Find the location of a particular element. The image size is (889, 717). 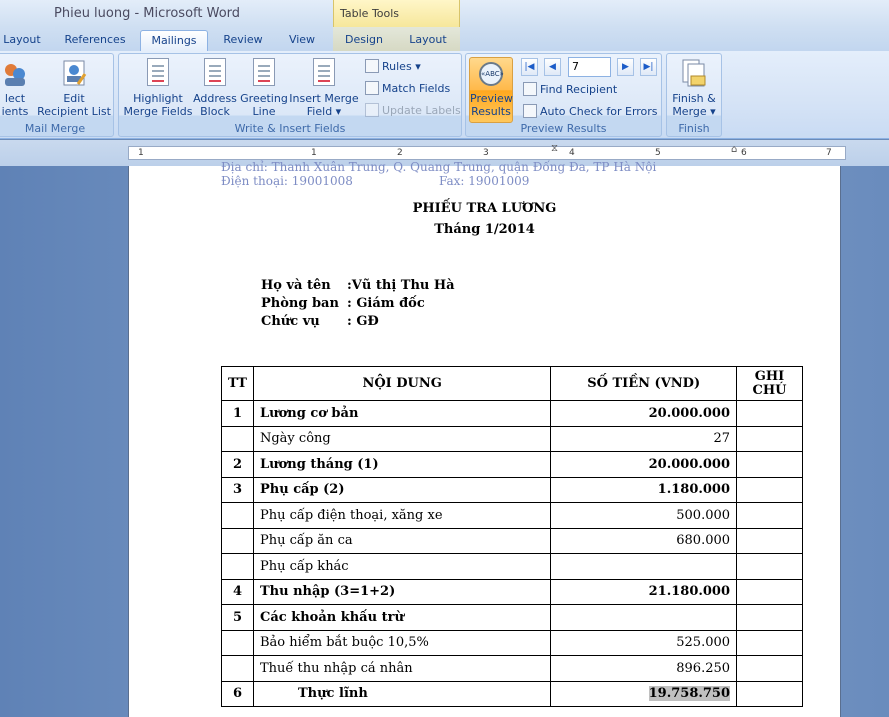

title-bar: Phieu luong - Microsoft Word Table Tools is located at coordinates (444, 13).